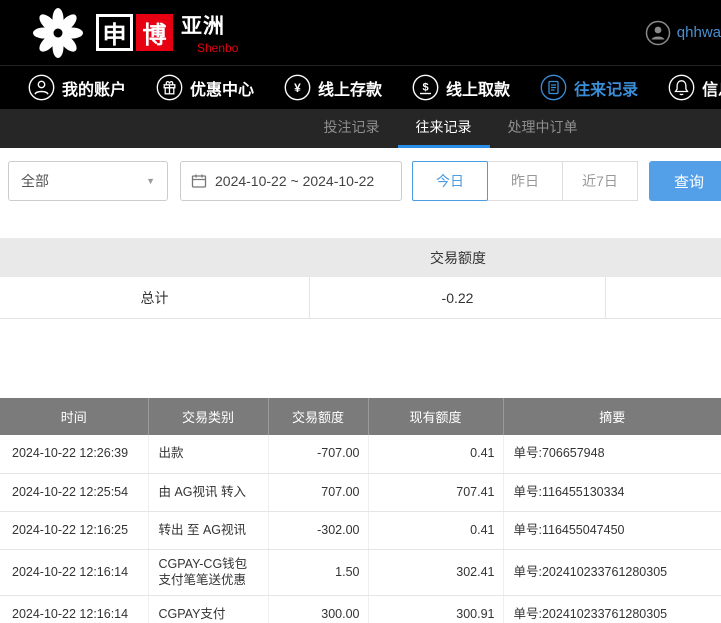 The height and width of the screenshot is (623, 721). Describe the element at coordinates (436, 609) in the screenshot. I see `cell-balance: 300.91` at that location.